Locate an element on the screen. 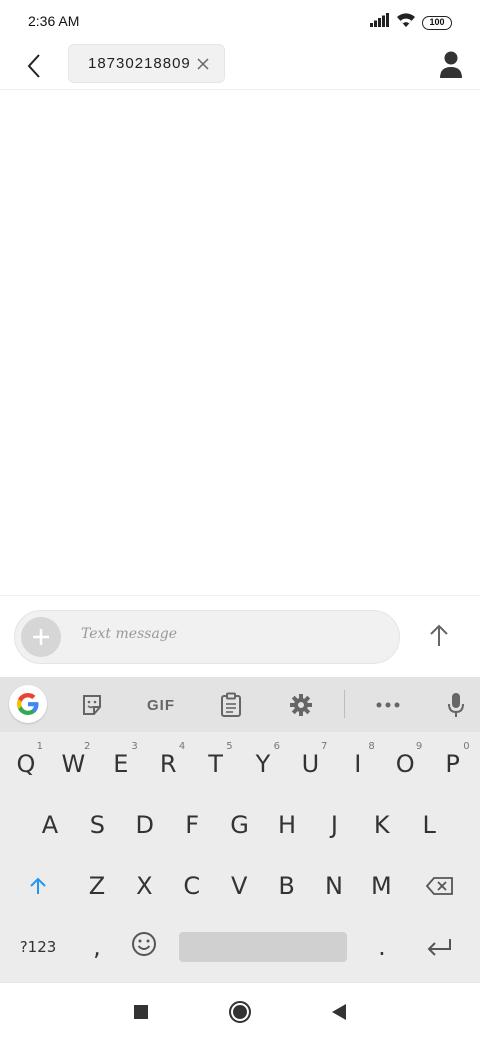 This screenshot has width=480, height=1040. space-key is located at coordinates (263, 947).